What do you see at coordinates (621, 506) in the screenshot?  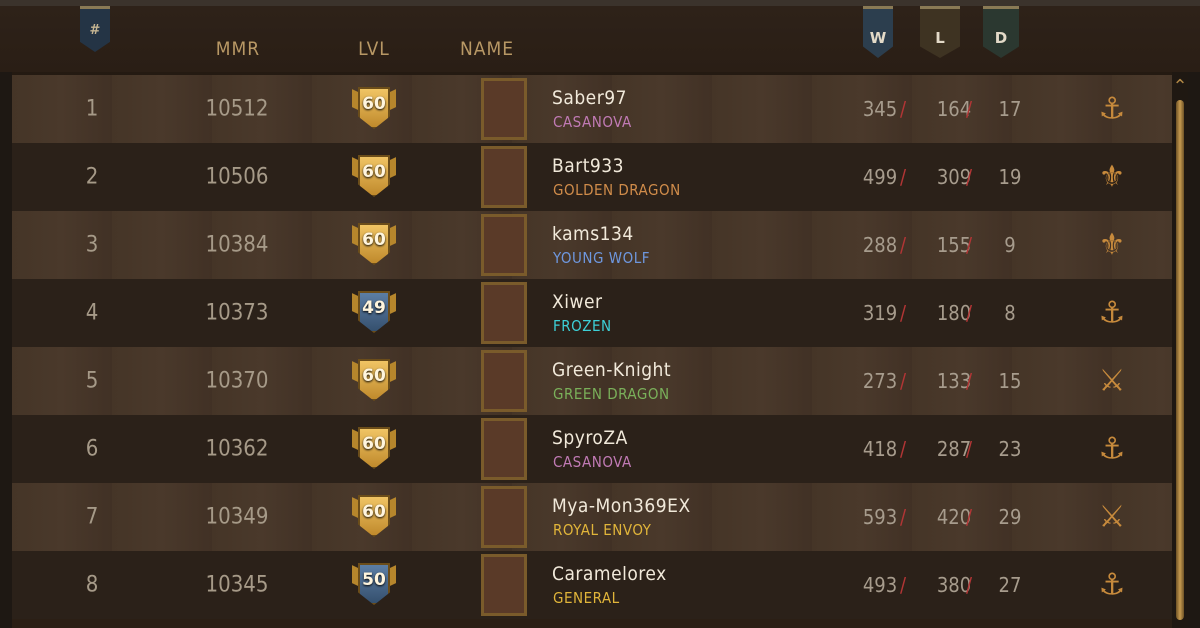 I see `player-name: Mya-Mon369EX` at bounding box center [621, 506].